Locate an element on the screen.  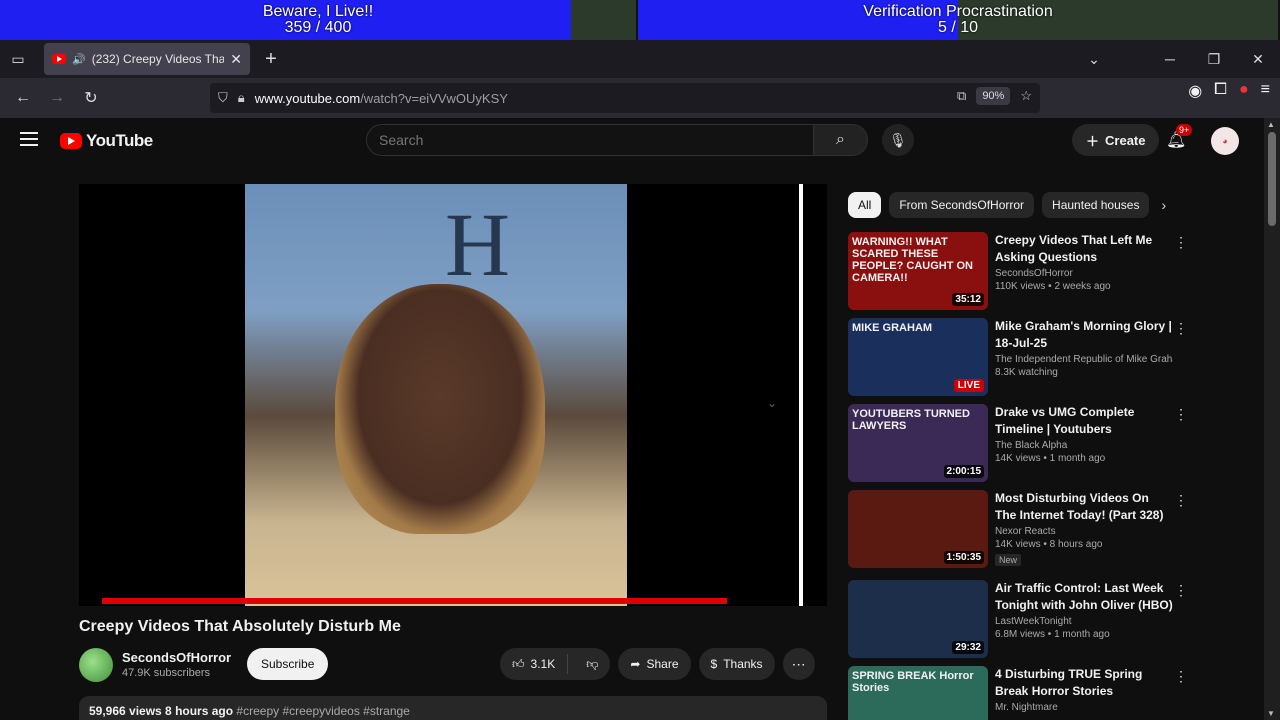
recommendation-thumbnail: YOUTUBERS TURNED LAWYERS 2:00:15 is located at coordinates (918, 443).